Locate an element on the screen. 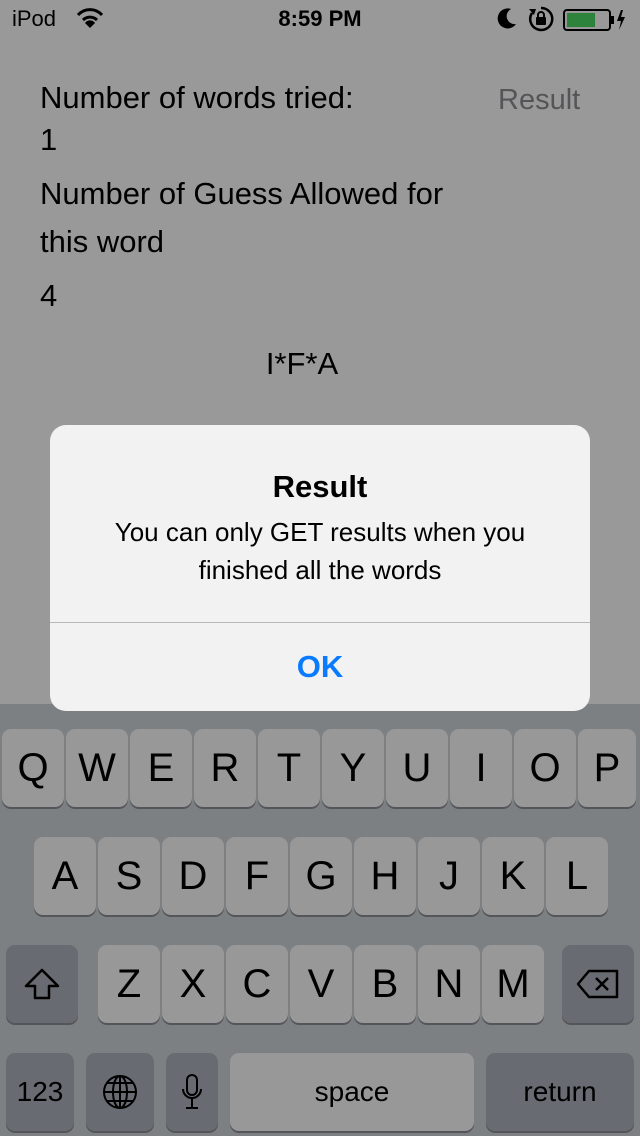  alert-title: Result is located at coordinates (320, 486).